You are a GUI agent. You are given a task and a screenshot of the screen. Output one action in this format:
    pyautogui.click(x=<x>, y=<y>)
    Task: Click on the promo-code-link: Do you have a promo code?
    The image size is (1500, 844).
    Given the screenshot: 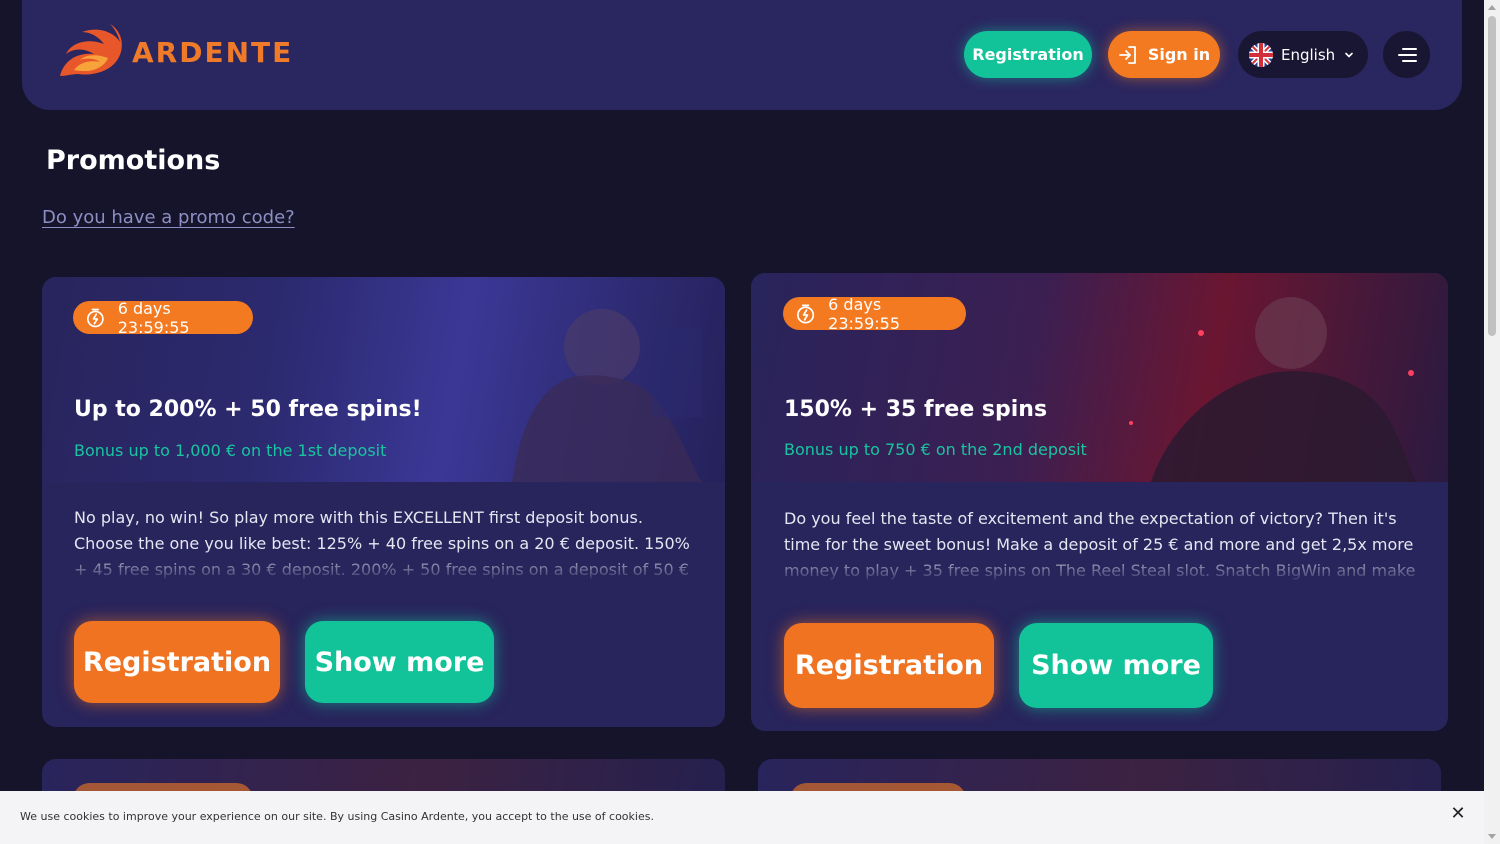 What is the action you would take?
    pyautogui.click(x=168, y=217)
    